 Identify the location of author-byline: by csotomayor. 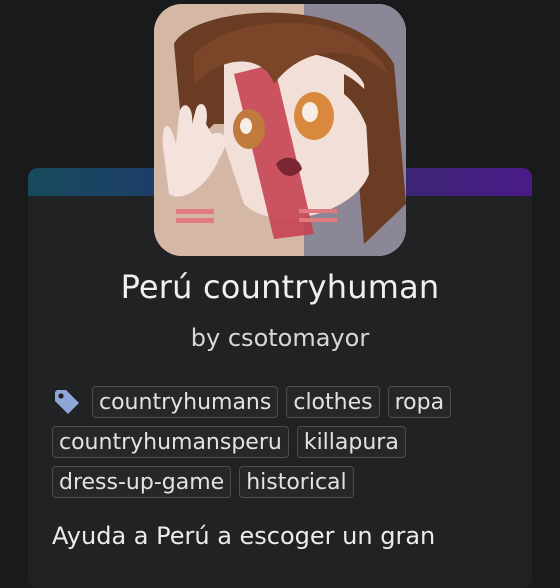
(280, 338).